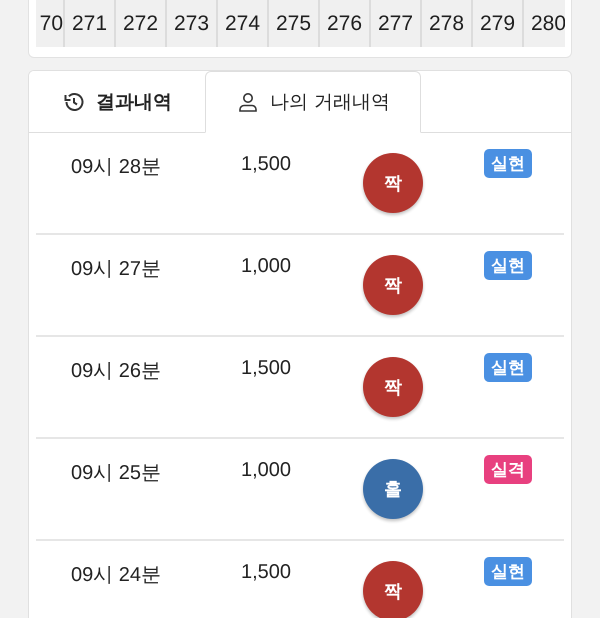  I want to click on round-number: 274, so click(243, 23).